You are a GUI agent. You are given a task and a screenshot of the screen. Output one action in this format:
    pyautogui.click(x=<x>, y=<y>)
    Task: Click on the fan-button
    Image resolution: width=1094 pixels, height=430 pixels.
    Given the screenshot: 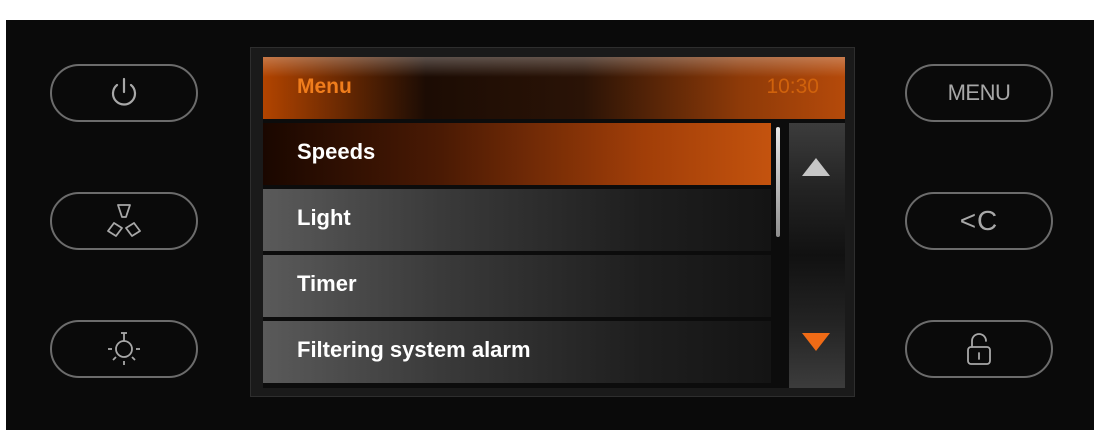 What is the action you would take?
    pyautogui.click(x=124, y=221)
    